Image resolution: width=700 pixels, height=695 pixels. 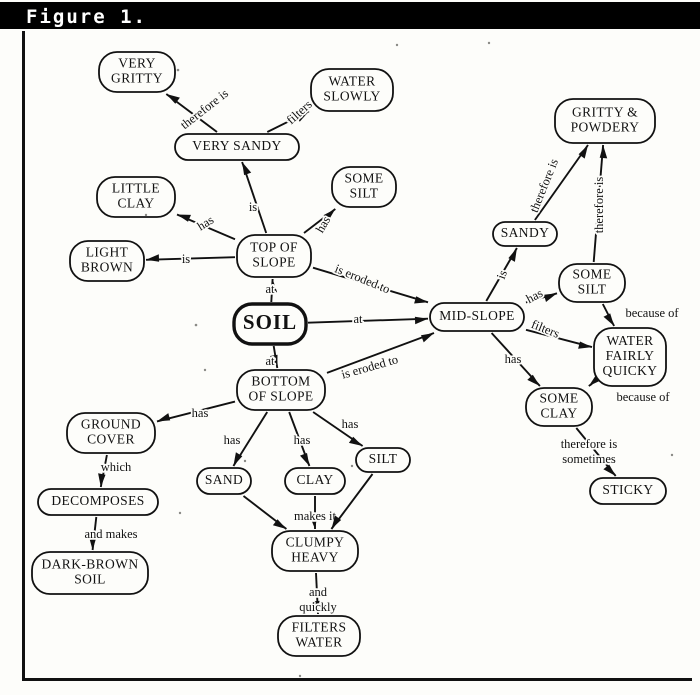 What do you see at coordinates (643, 397) in the screenshot?
I see `edge-label: because of` at bounding box center [643, 397].